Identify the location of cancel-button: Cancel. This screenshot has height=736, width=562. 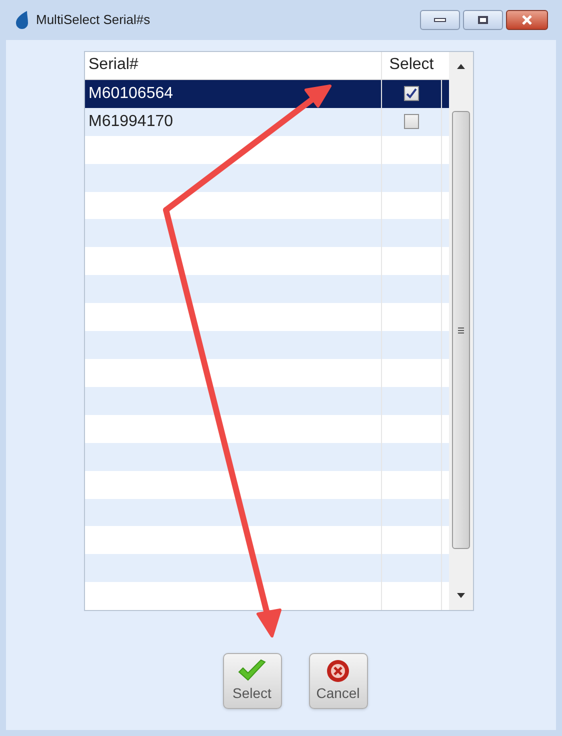
(338, 681).